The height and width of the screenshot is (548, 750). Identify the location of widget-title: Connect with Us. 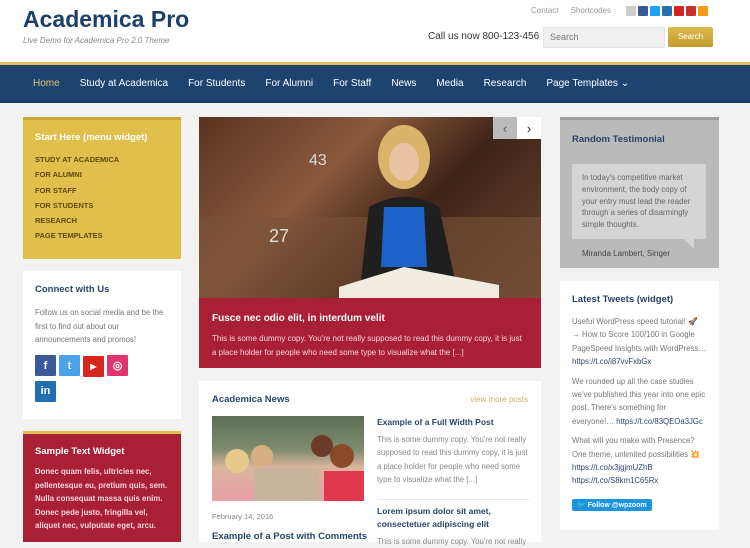
(72, 289).